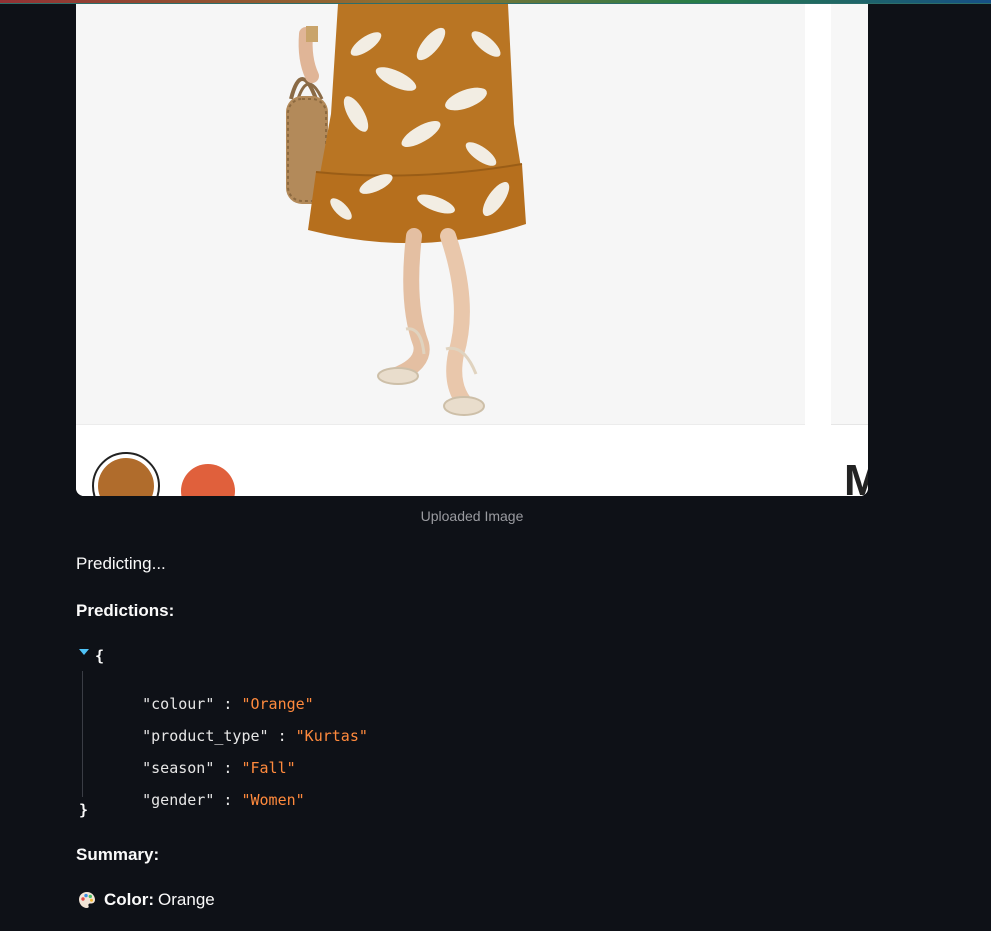 The image size is (991, 931). Describe the element at coordinates (100, 656) in the screenshot. I see `json-open-brace: {` at that location.